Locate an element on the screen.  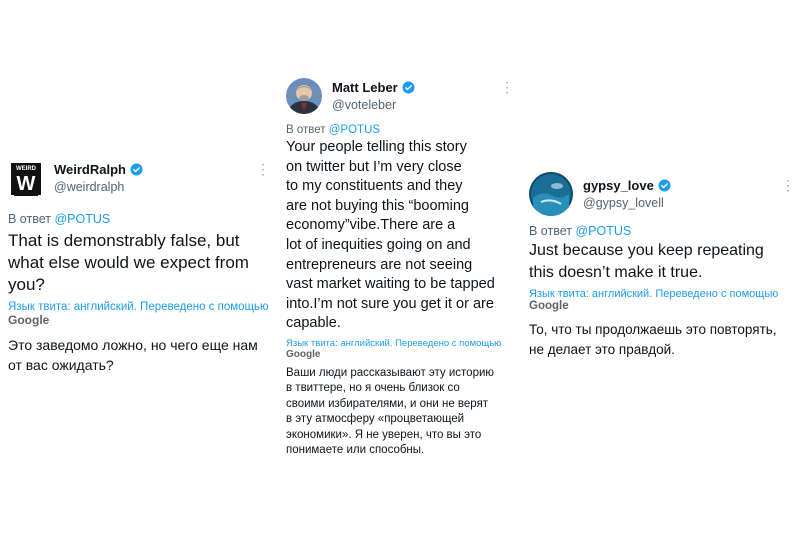
svg-text: WEIRD is located at coordinates (26, 169).